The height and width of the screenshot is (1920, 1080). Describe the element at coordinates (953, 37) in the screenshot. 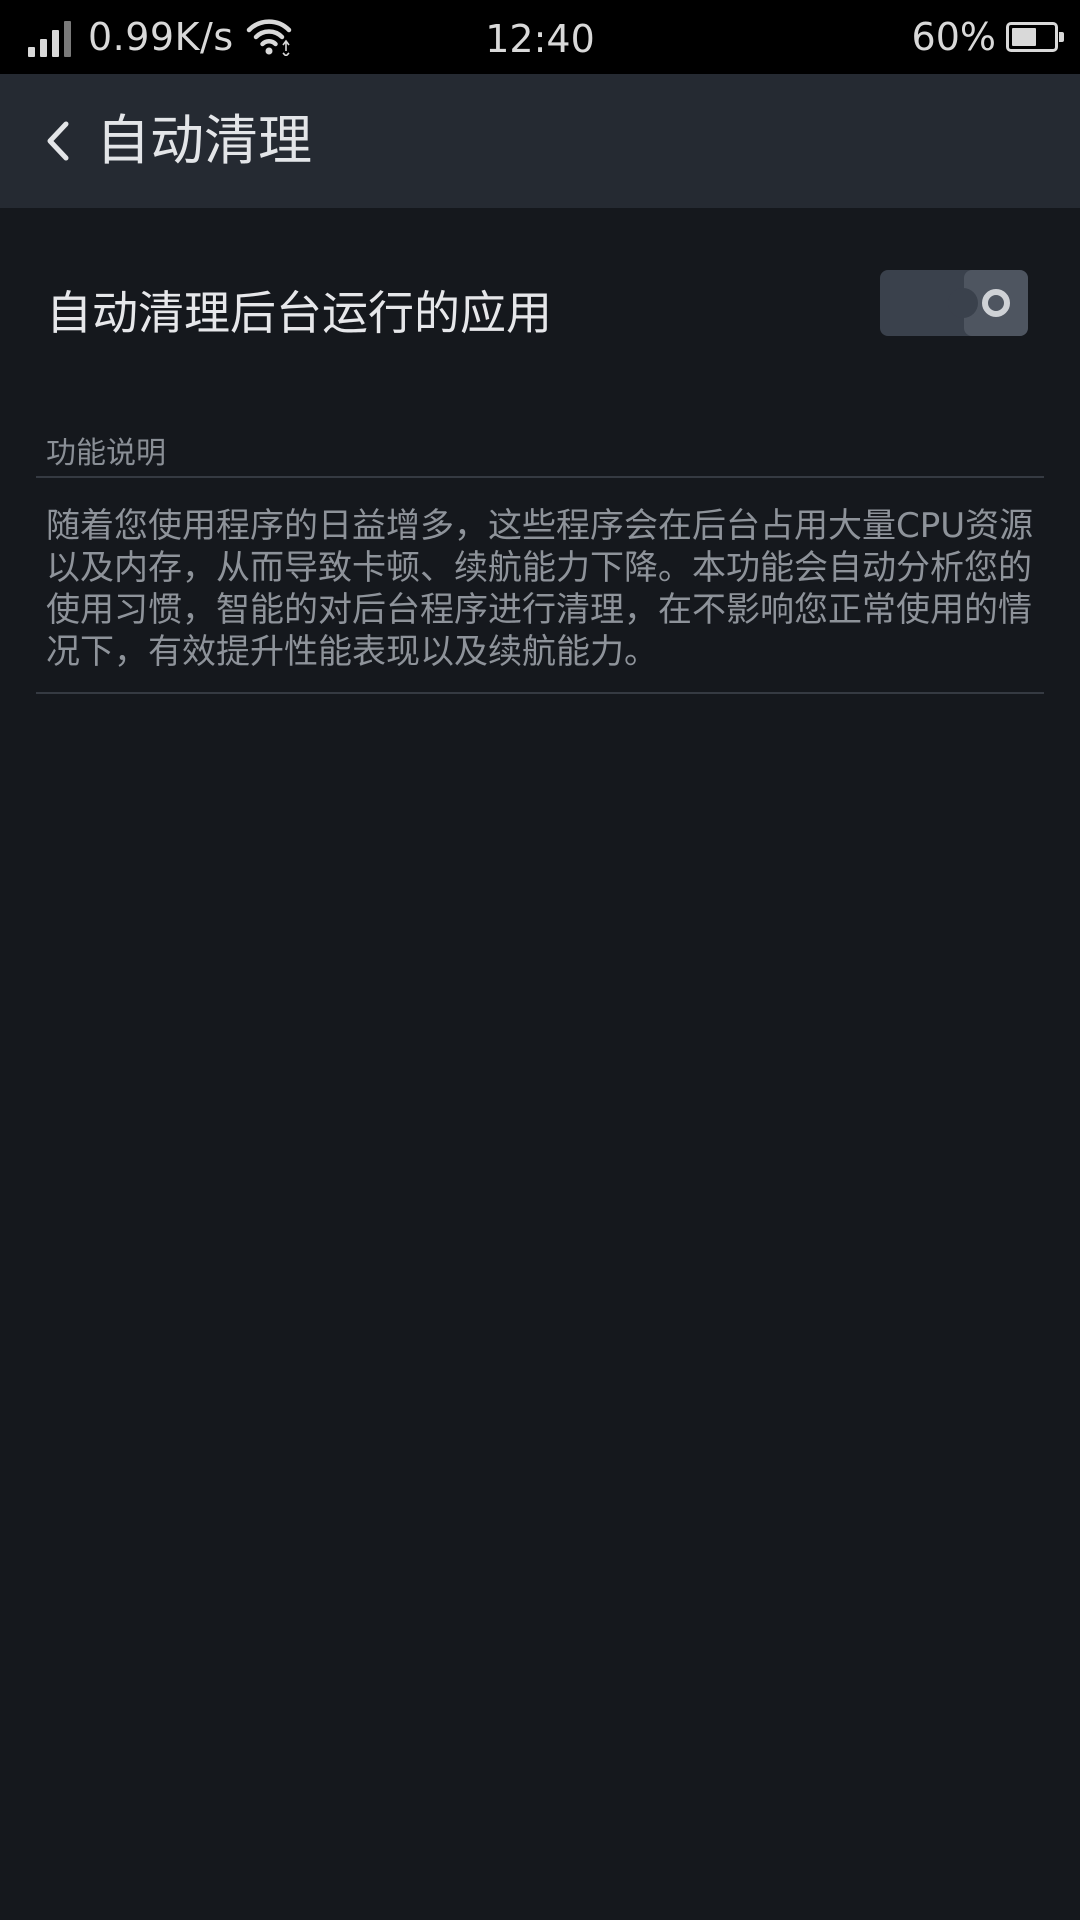

I see `battery-percent: 60%` at that location.